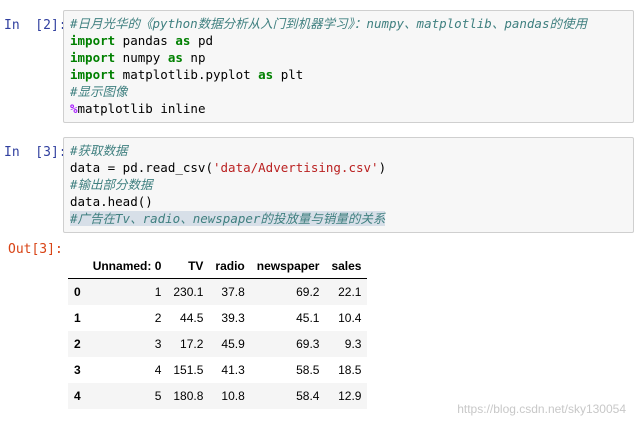 This screenshot has width=634, height=426. Describe the element at coordinates (77, 396) in the screenshot. I see `row-index: 4` at that location.